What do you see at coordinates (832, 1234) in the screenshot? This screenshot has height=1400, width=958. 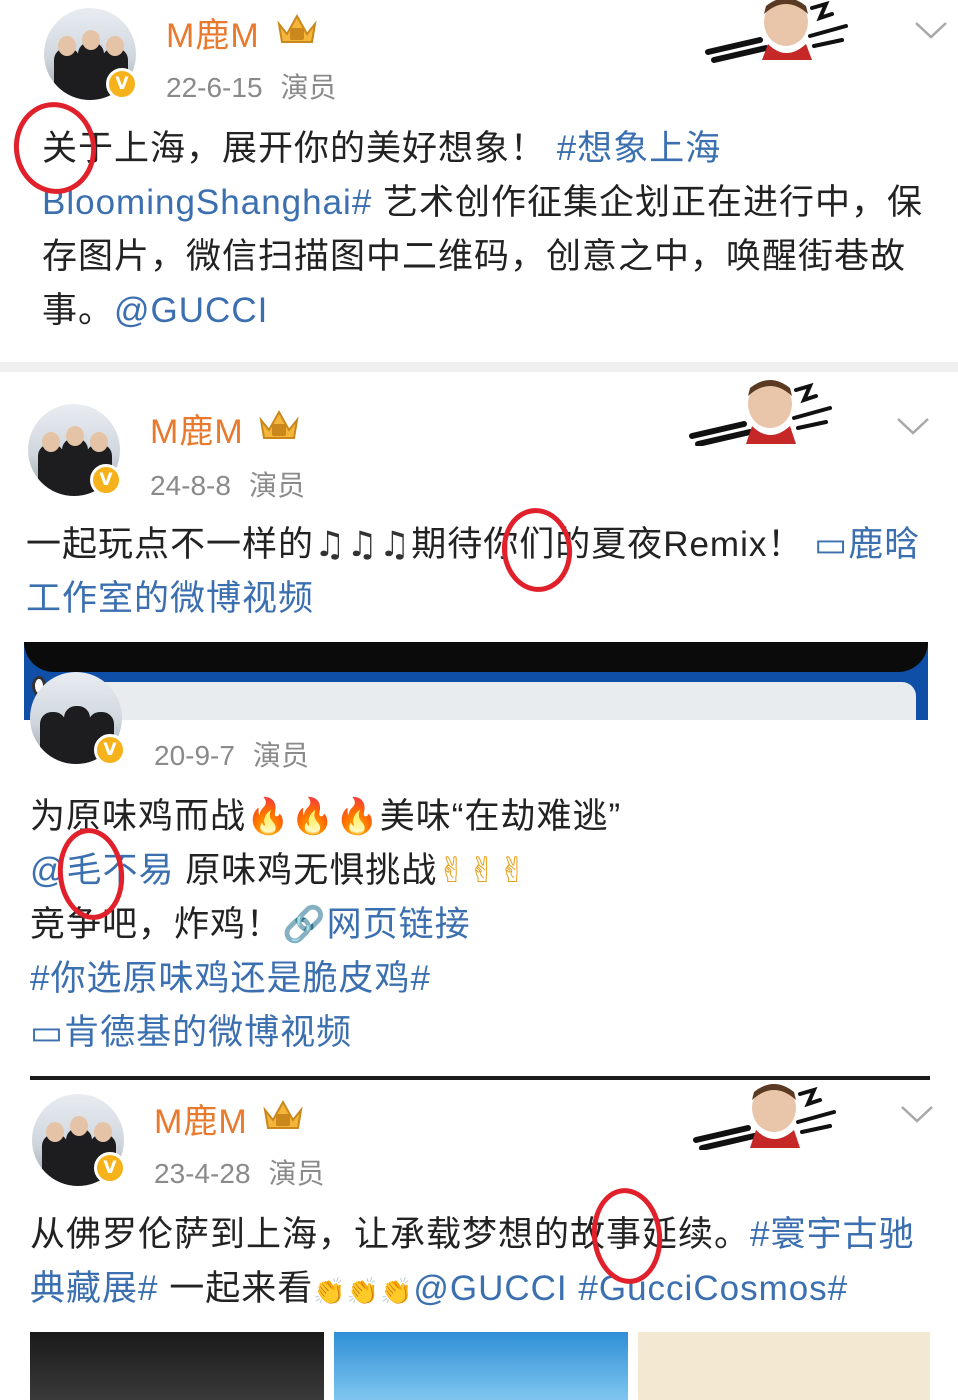 I see `hashtag-link: #寰宇古驰` at bounding box center [832, 1234].